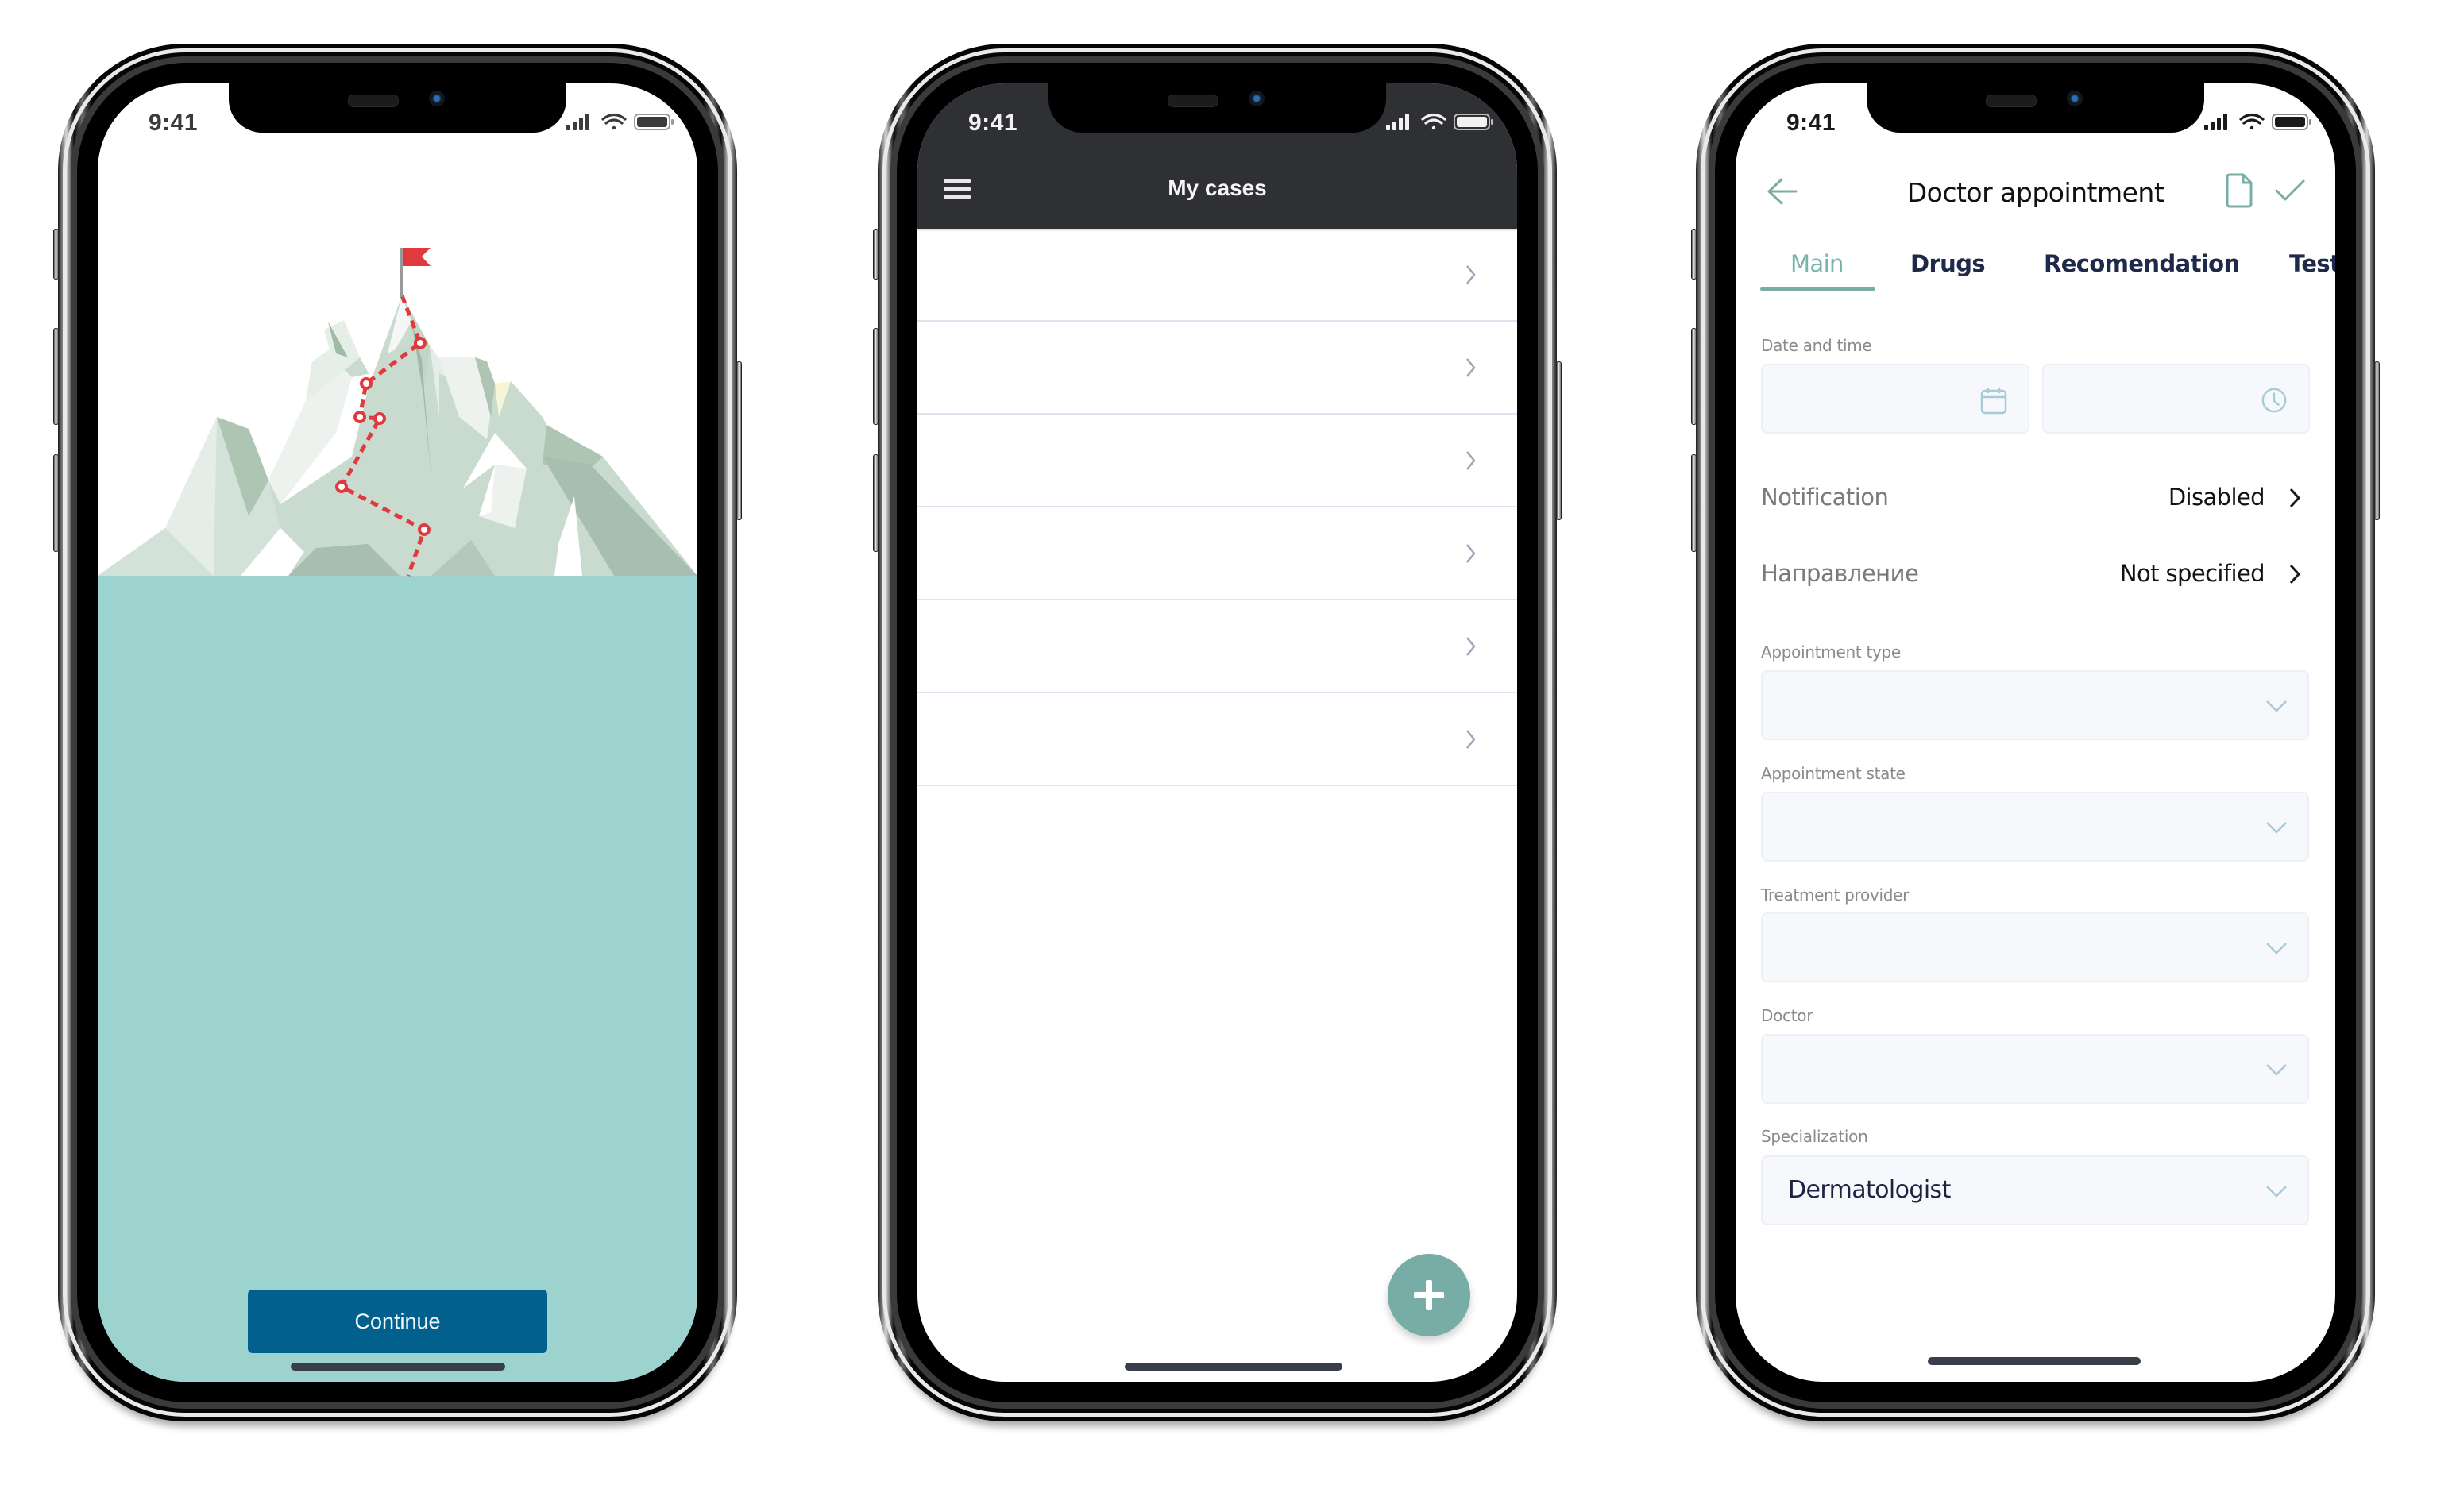 The height and width of the screenshot is (1512, 2456). I want to click on active-tab-indicator, so click(1817, 289).